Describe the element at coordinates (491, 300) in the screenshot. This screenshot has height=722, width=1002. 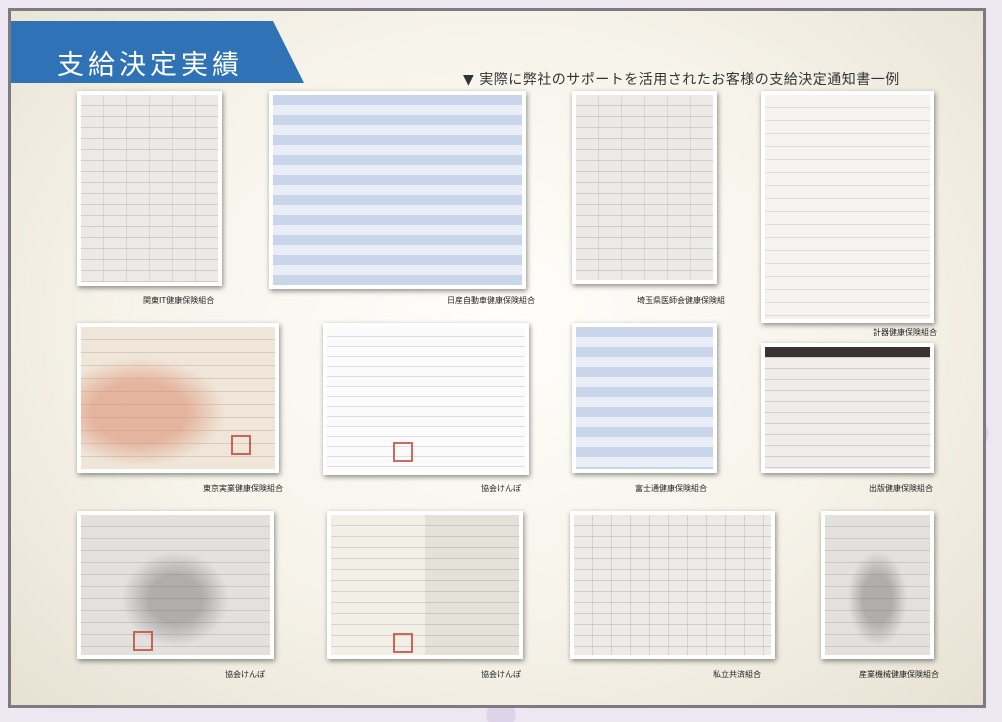
I see `document-caption-2: 日産自動車健康保険組合` at that location.